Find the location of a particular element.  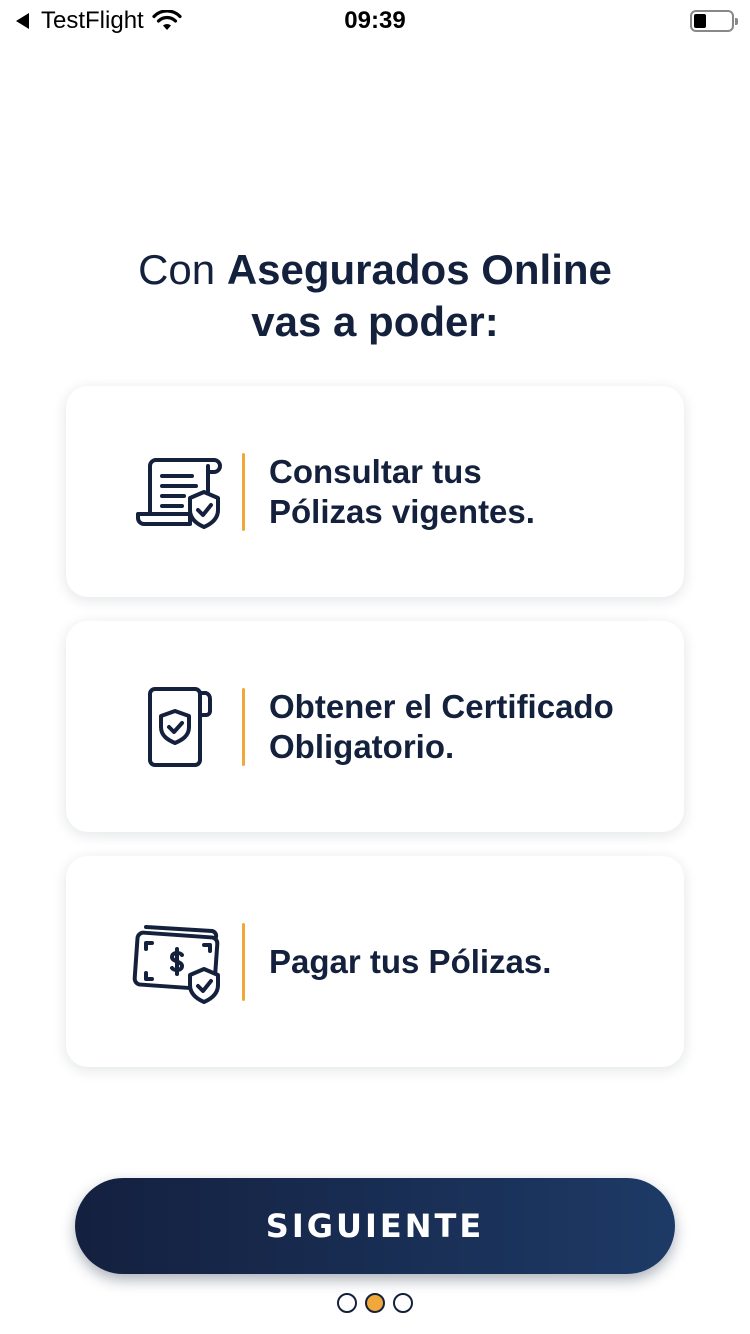

card-text: Consultar tus Pólizas vigentes. is located at coordinates (459, 492).